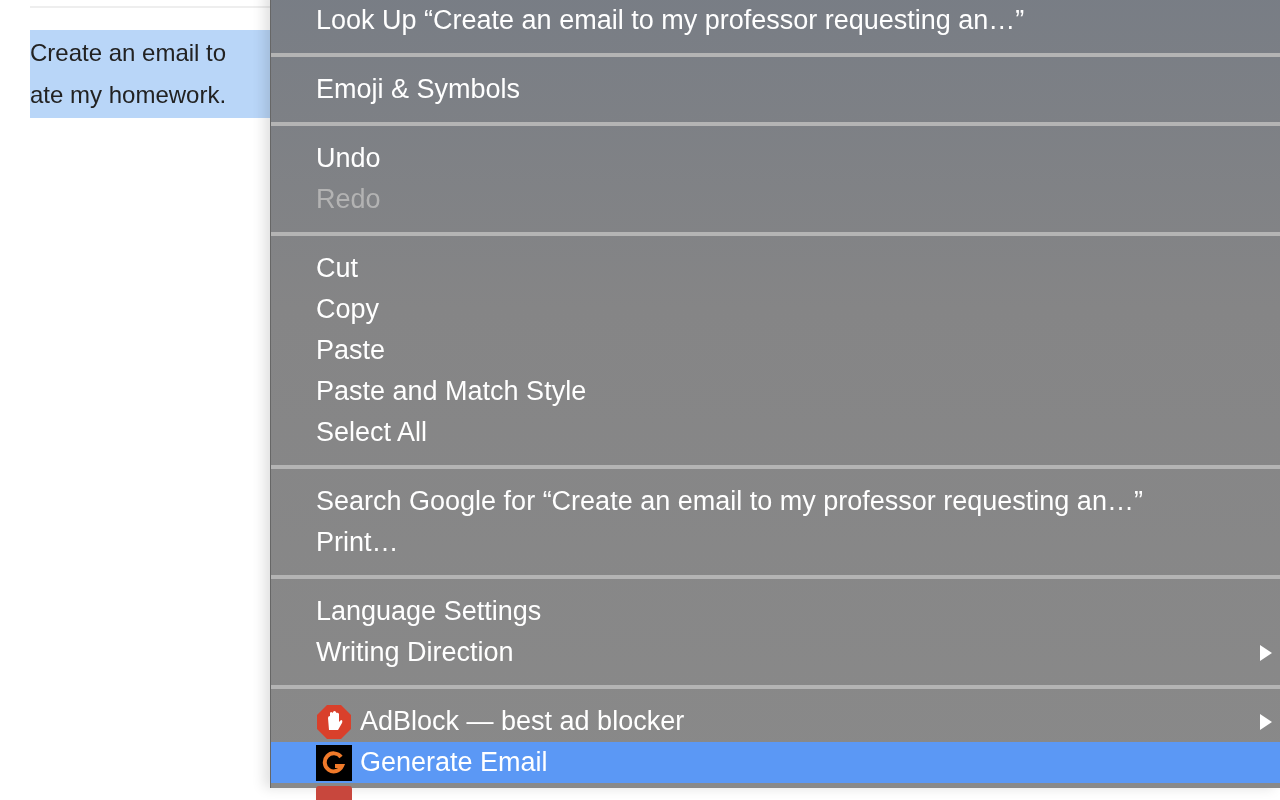  What do you see at coordinates (775, 391) in the screenshot?
I see `menu-item: Paste and Match Style` at bounding box center [775, 391].